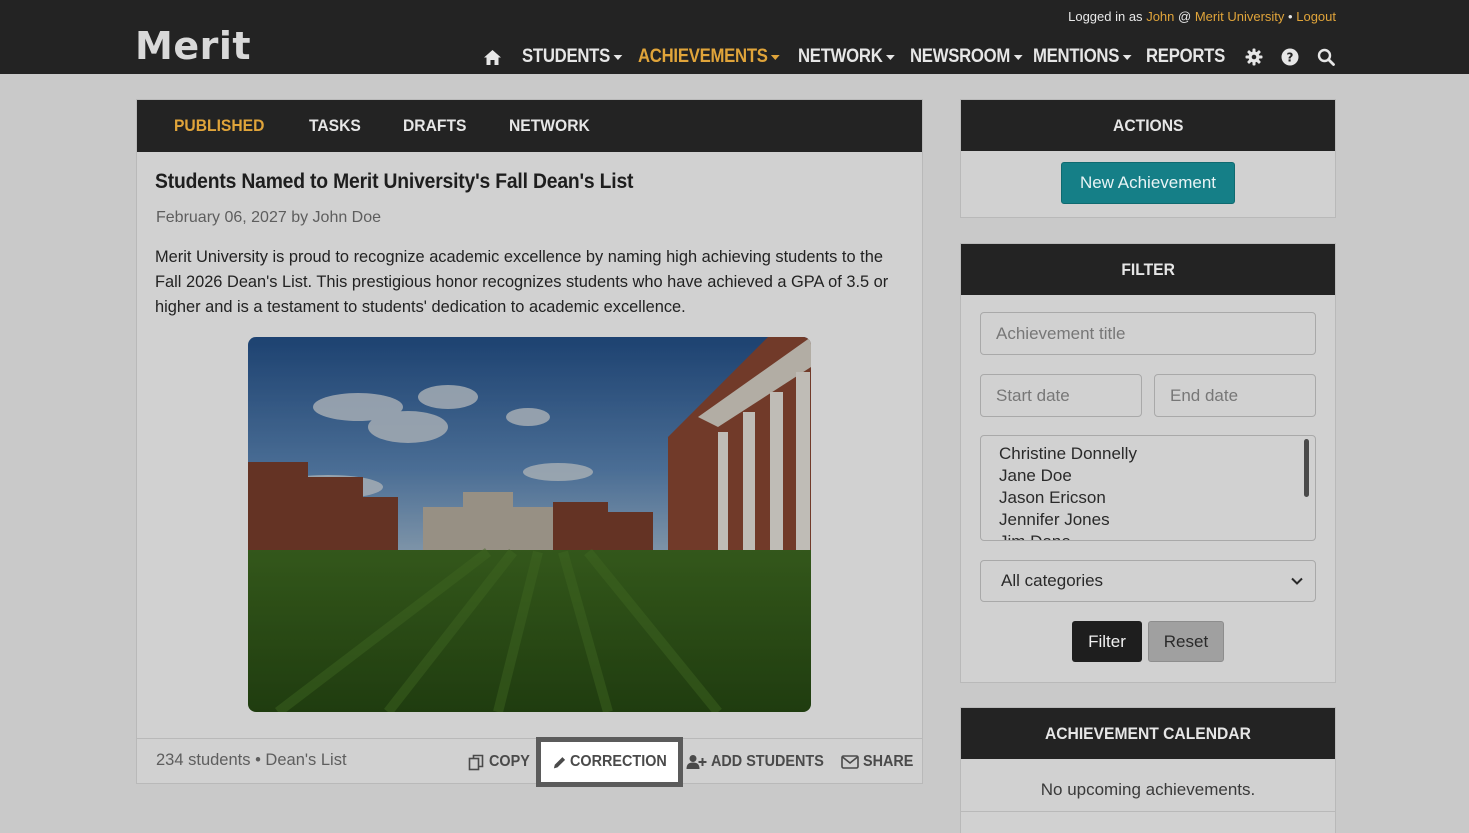 This screenshot has height=833, width=1469. I want to click on calendar-empty-text: No upcoming achievements., so click(1148, 789).